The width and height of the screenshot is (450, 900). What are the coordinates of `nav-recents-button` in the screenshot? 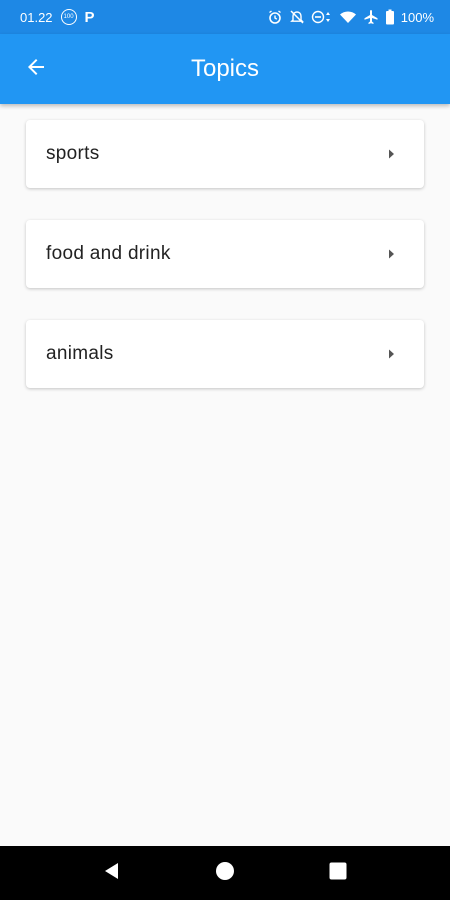 It's located at (338, 873).